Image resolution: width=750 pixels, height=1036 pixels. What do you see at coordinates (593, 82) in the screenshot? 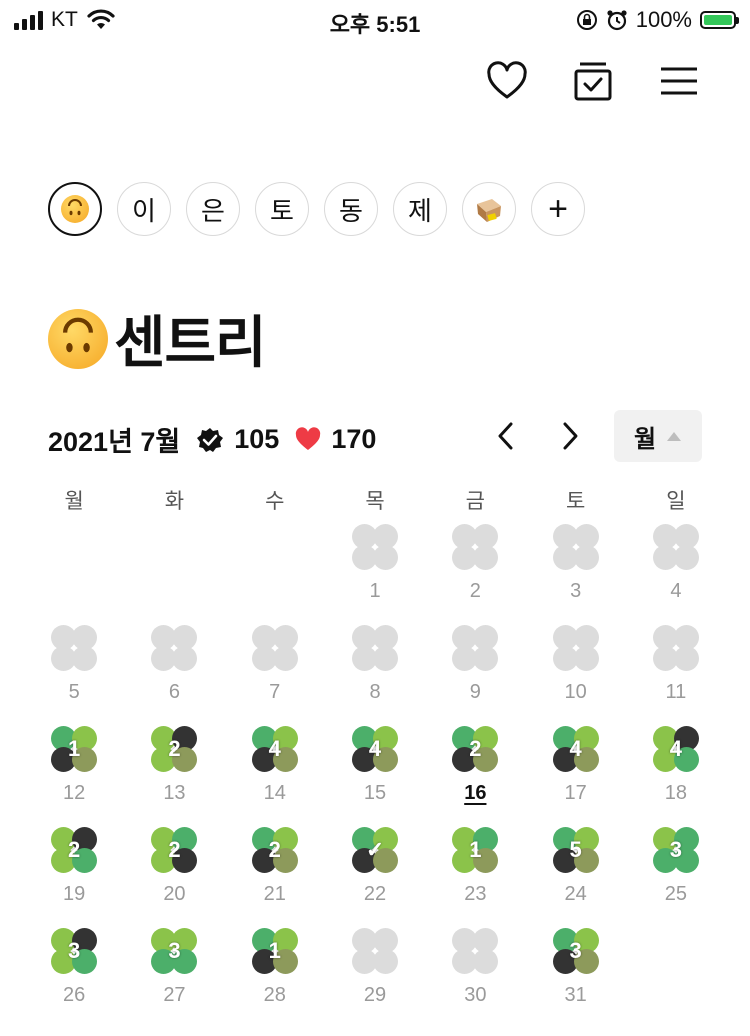
I see `daily-check-button` at bounding box center [593, 82].